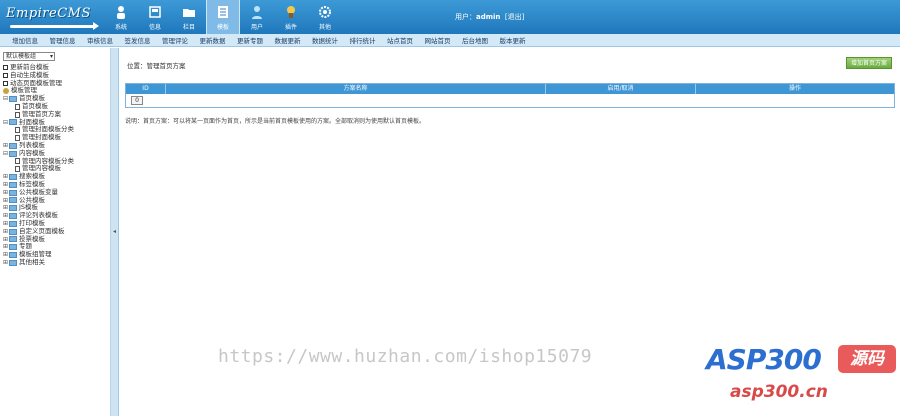 Image resolution: width=900 pixels, height=416 pixels. What do you see at coordinates (256, 27) in the screenshot?
I see `nav-item-label: 用户` at bounding box center [256, 27].